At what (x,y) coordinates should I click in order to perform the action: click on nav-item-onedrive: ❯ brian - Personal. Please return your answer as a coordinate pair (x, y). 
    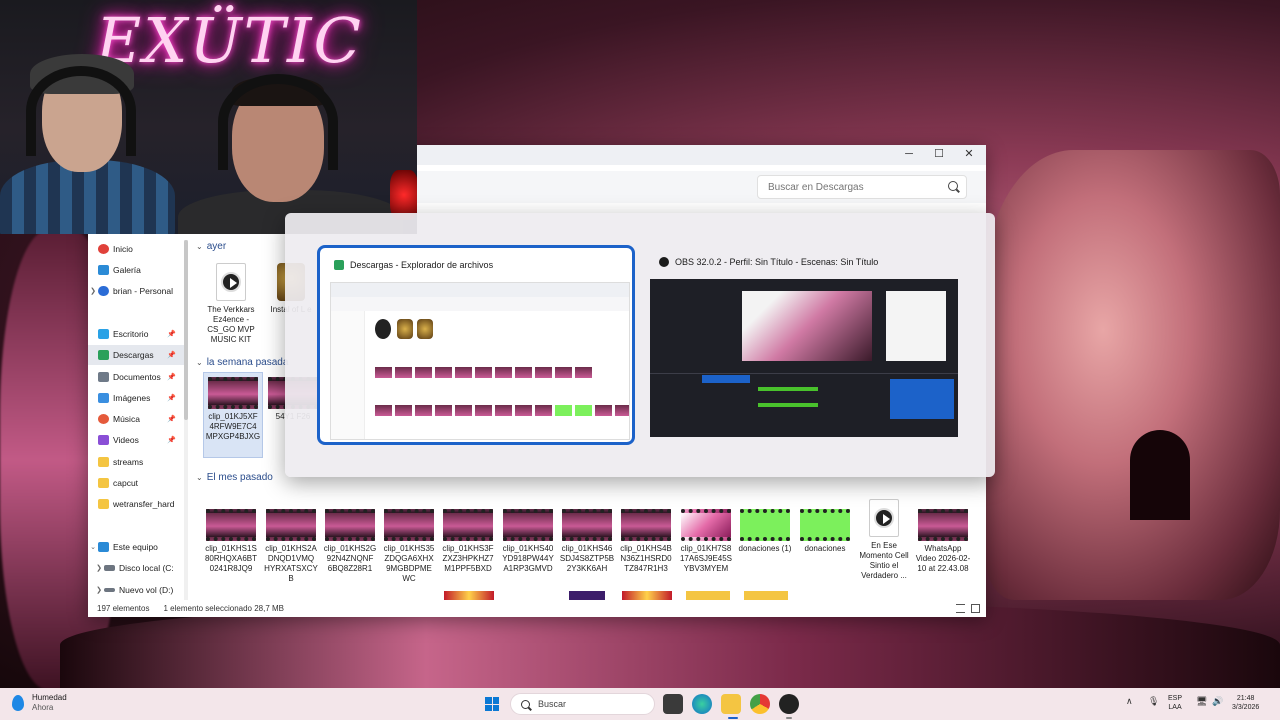
    Looking at the image, I should click on (136, 291).